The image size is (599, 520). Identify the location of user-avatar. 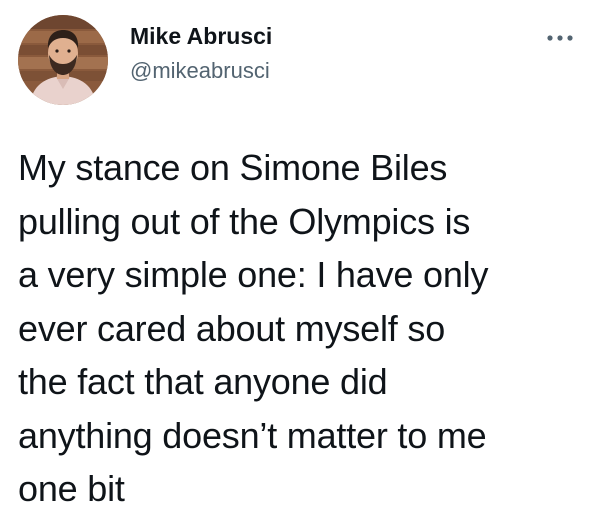
(63, 60).